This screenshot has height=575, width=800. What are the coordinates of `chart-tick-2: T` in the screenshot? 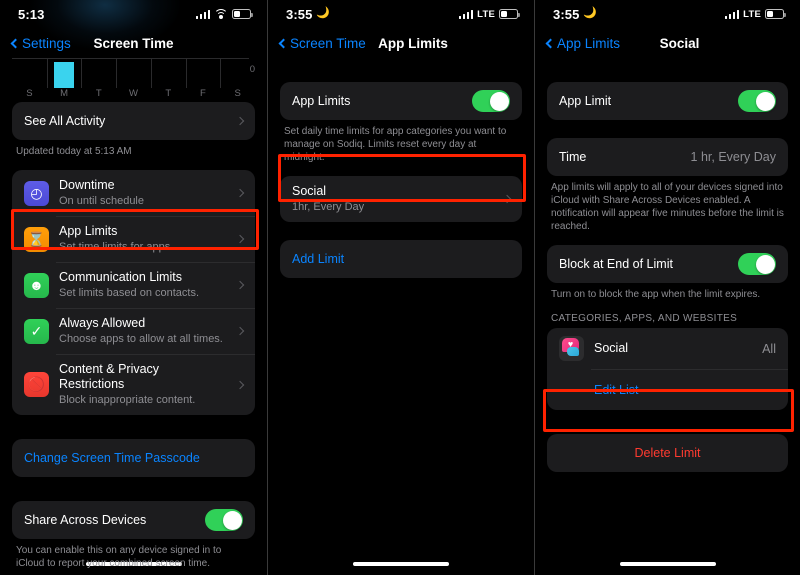 It's located at (98, 93).